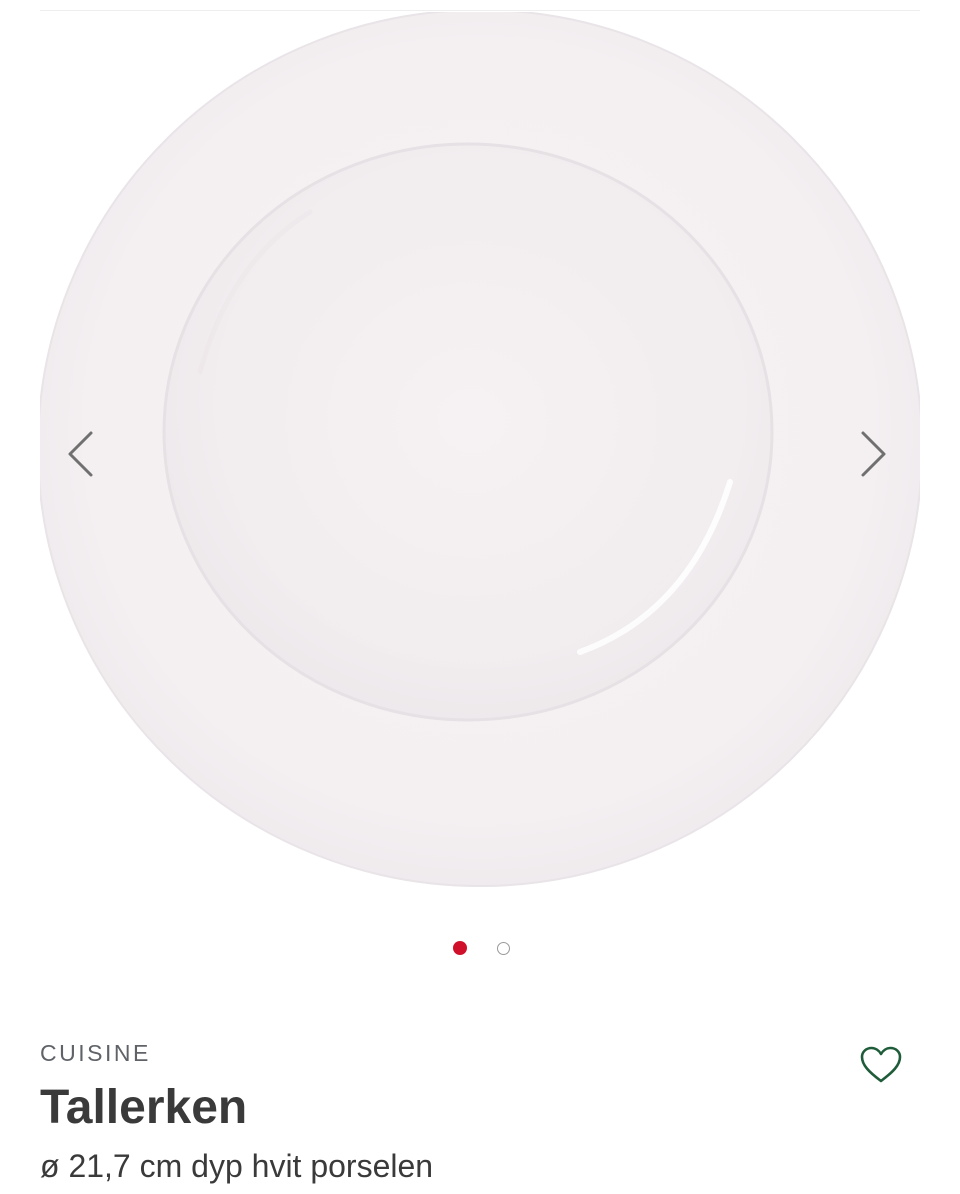 The image size is (960, 1194). I want to click on pagination-dot-active, so click(459, 948).